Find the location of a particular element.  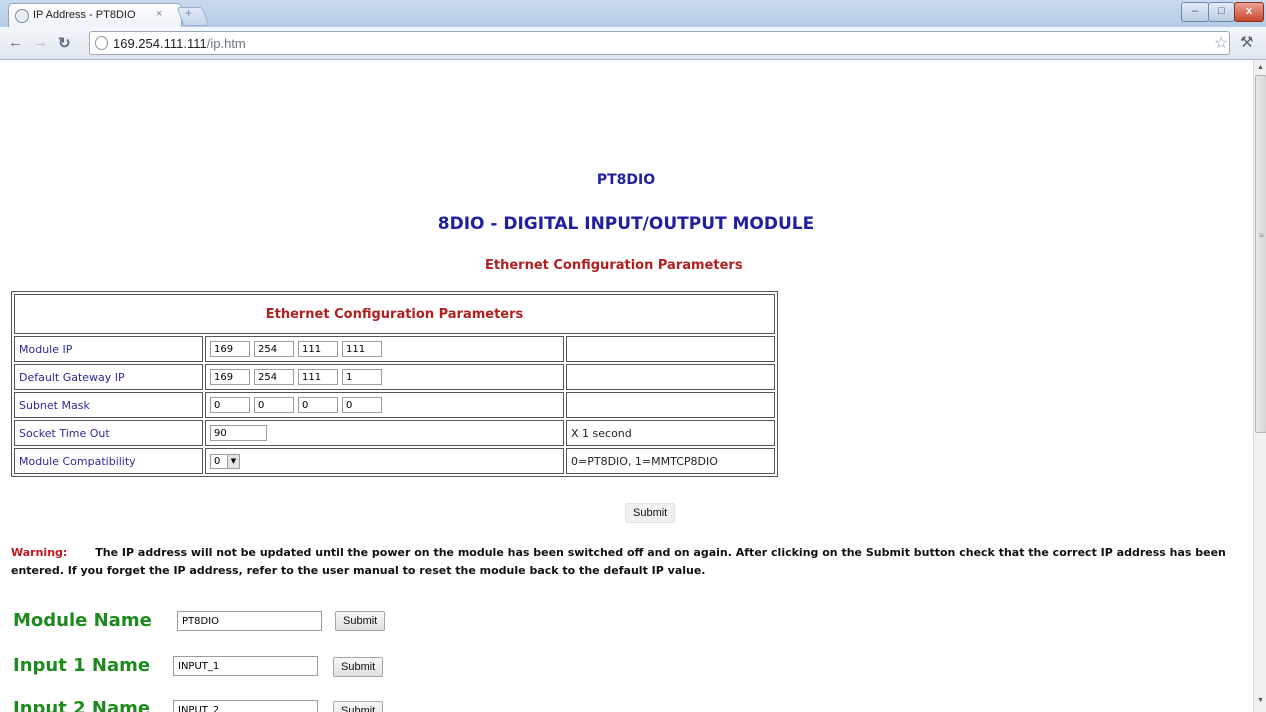

table-row: Socket Time Out X 1 second is located at coordinates (394, 433).